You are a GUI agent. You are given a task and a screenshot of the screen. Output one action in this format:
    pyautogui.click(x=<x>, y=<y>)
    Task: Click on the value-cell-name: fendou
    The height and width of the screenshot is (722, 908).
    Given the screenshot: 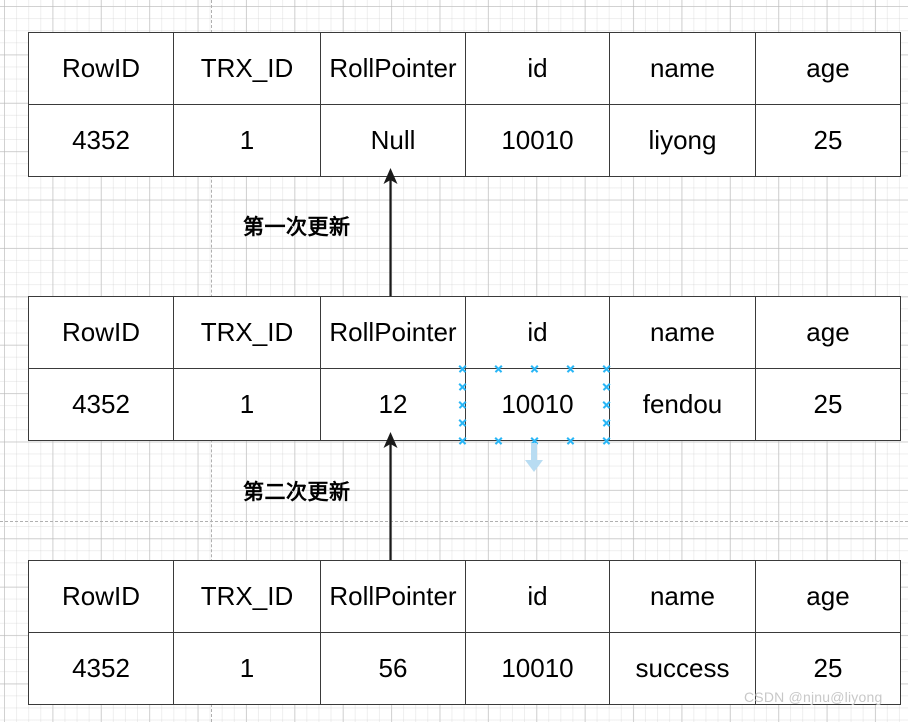 What is the action you would take?
    pyautogui.click(x=682, y=404)
    